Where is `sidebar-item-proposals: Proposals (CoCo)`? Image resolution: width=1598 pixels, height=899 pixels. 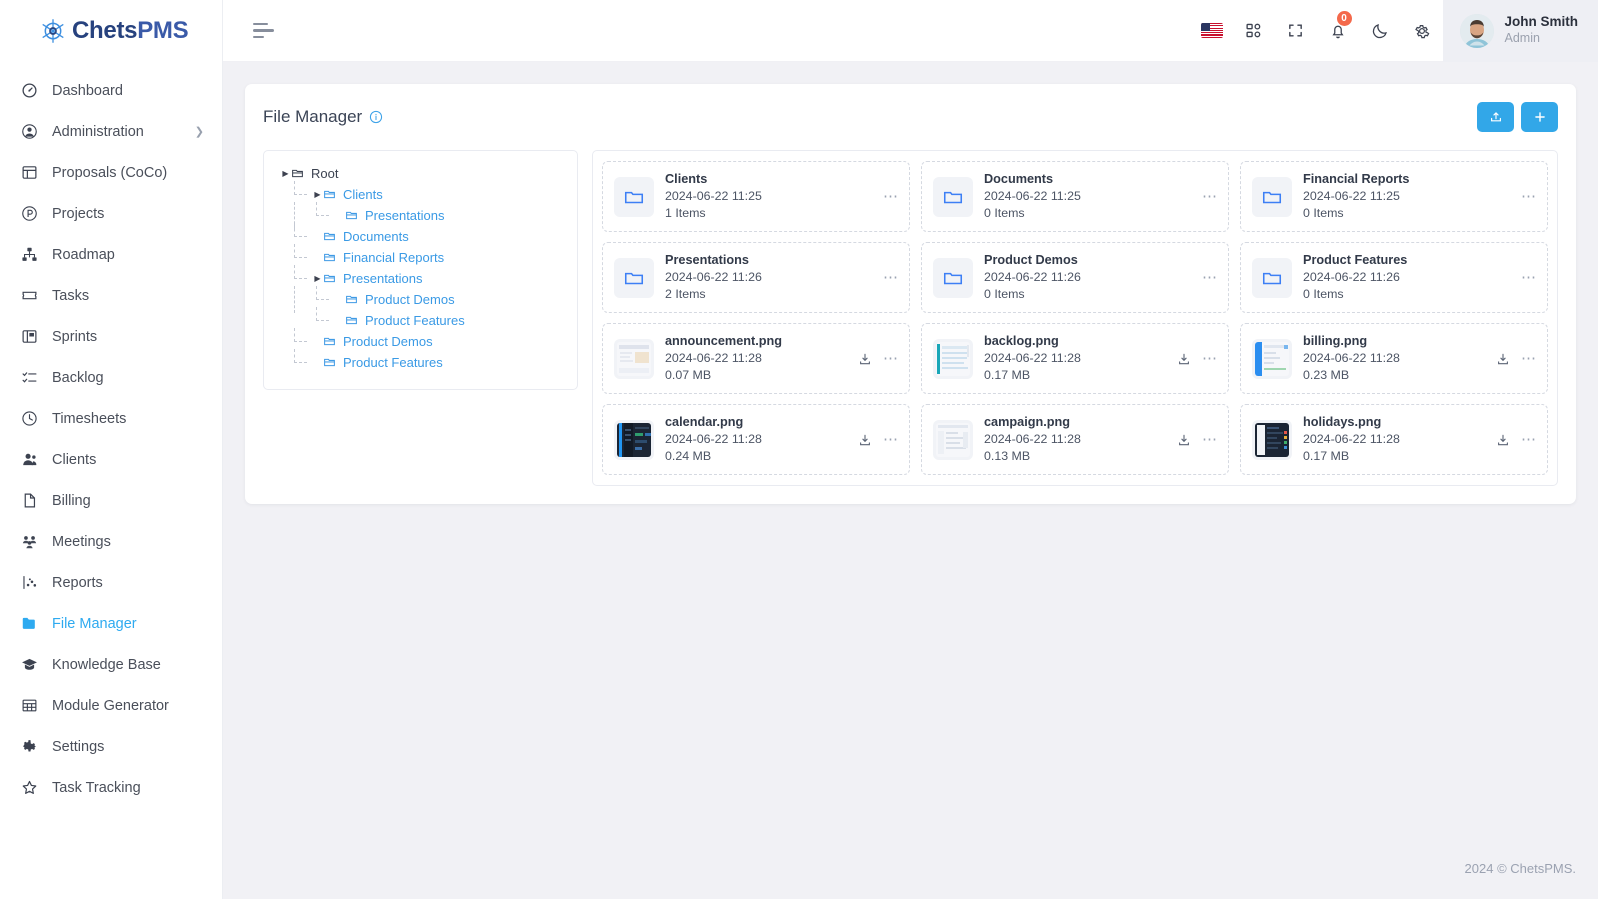 sidebar-item-proposals: Proposals (CoCo) is located at coordinates (111, 172).